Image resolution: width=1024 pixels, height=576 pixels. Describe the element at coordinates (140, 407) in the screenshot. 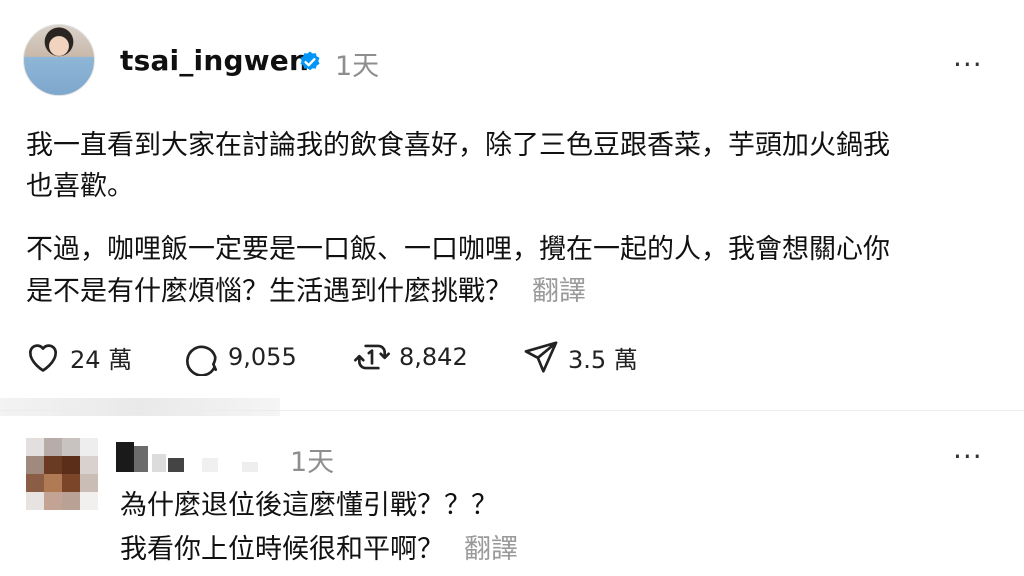

I see `blurred-area` at that location.